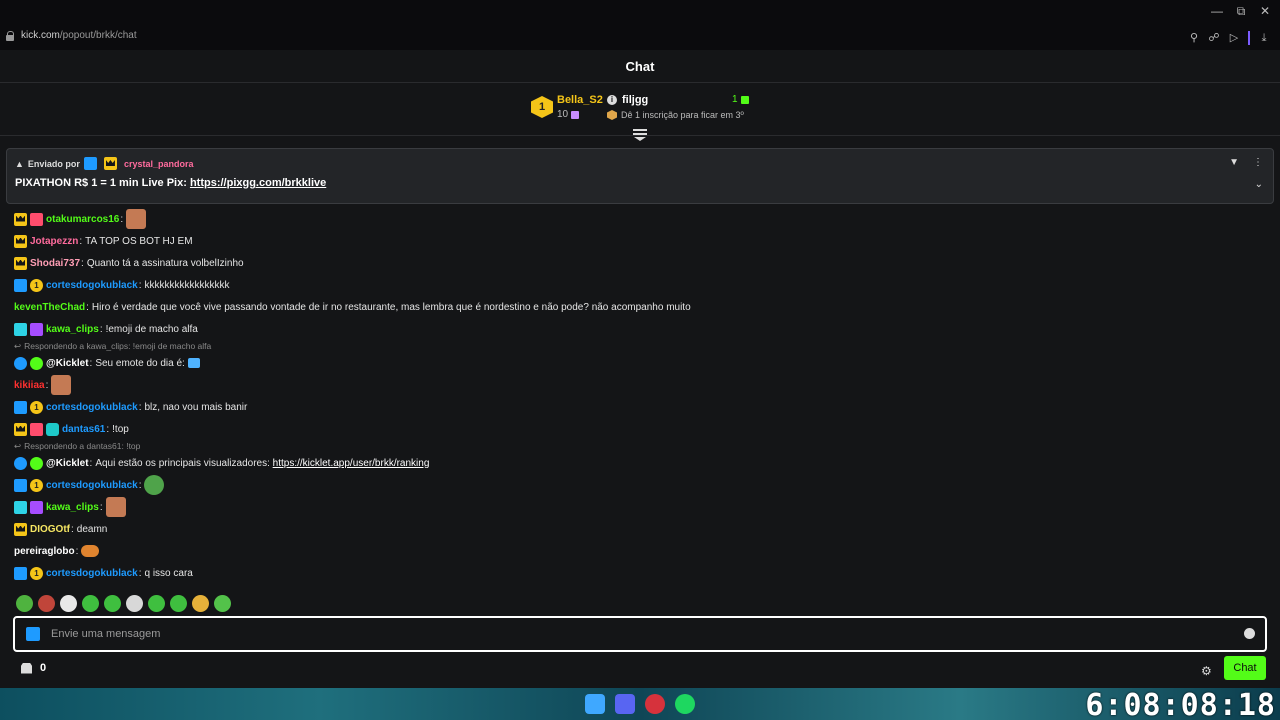 The height and width of the screenshot is (720, 1280). Describe the element at coordinates (1217, 11) in the screenshot. I see `minimize-icon: —` at that location.